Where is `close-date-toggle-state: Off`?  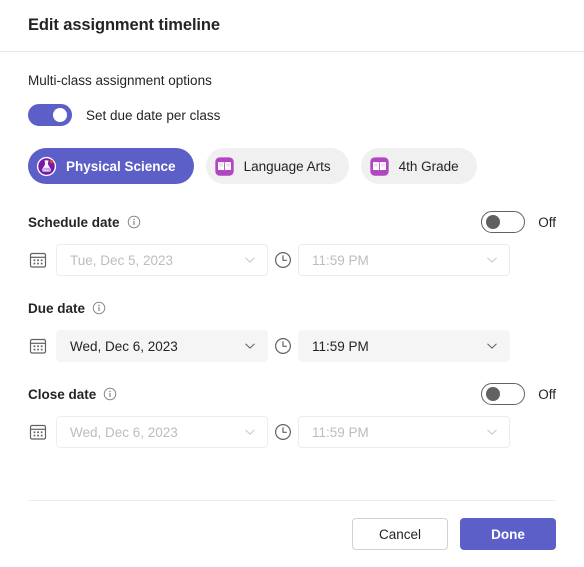
close-date-toggle-state: Off is located at coordinates (547, 394).